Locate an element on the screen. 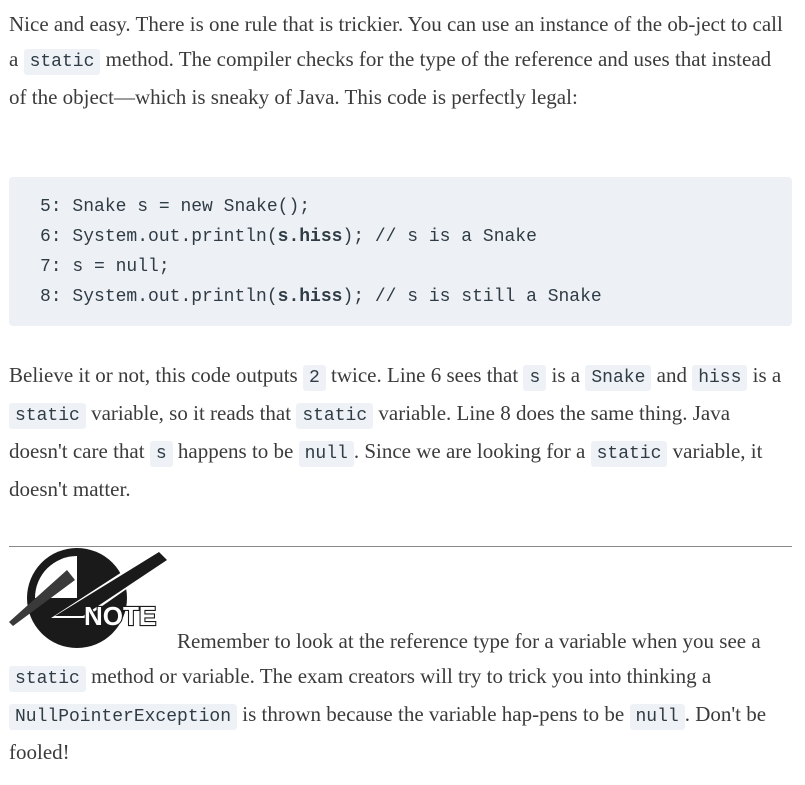 This screenshot has height=785, width=805. inline-code: hiss is located at coordinates (720, 378).